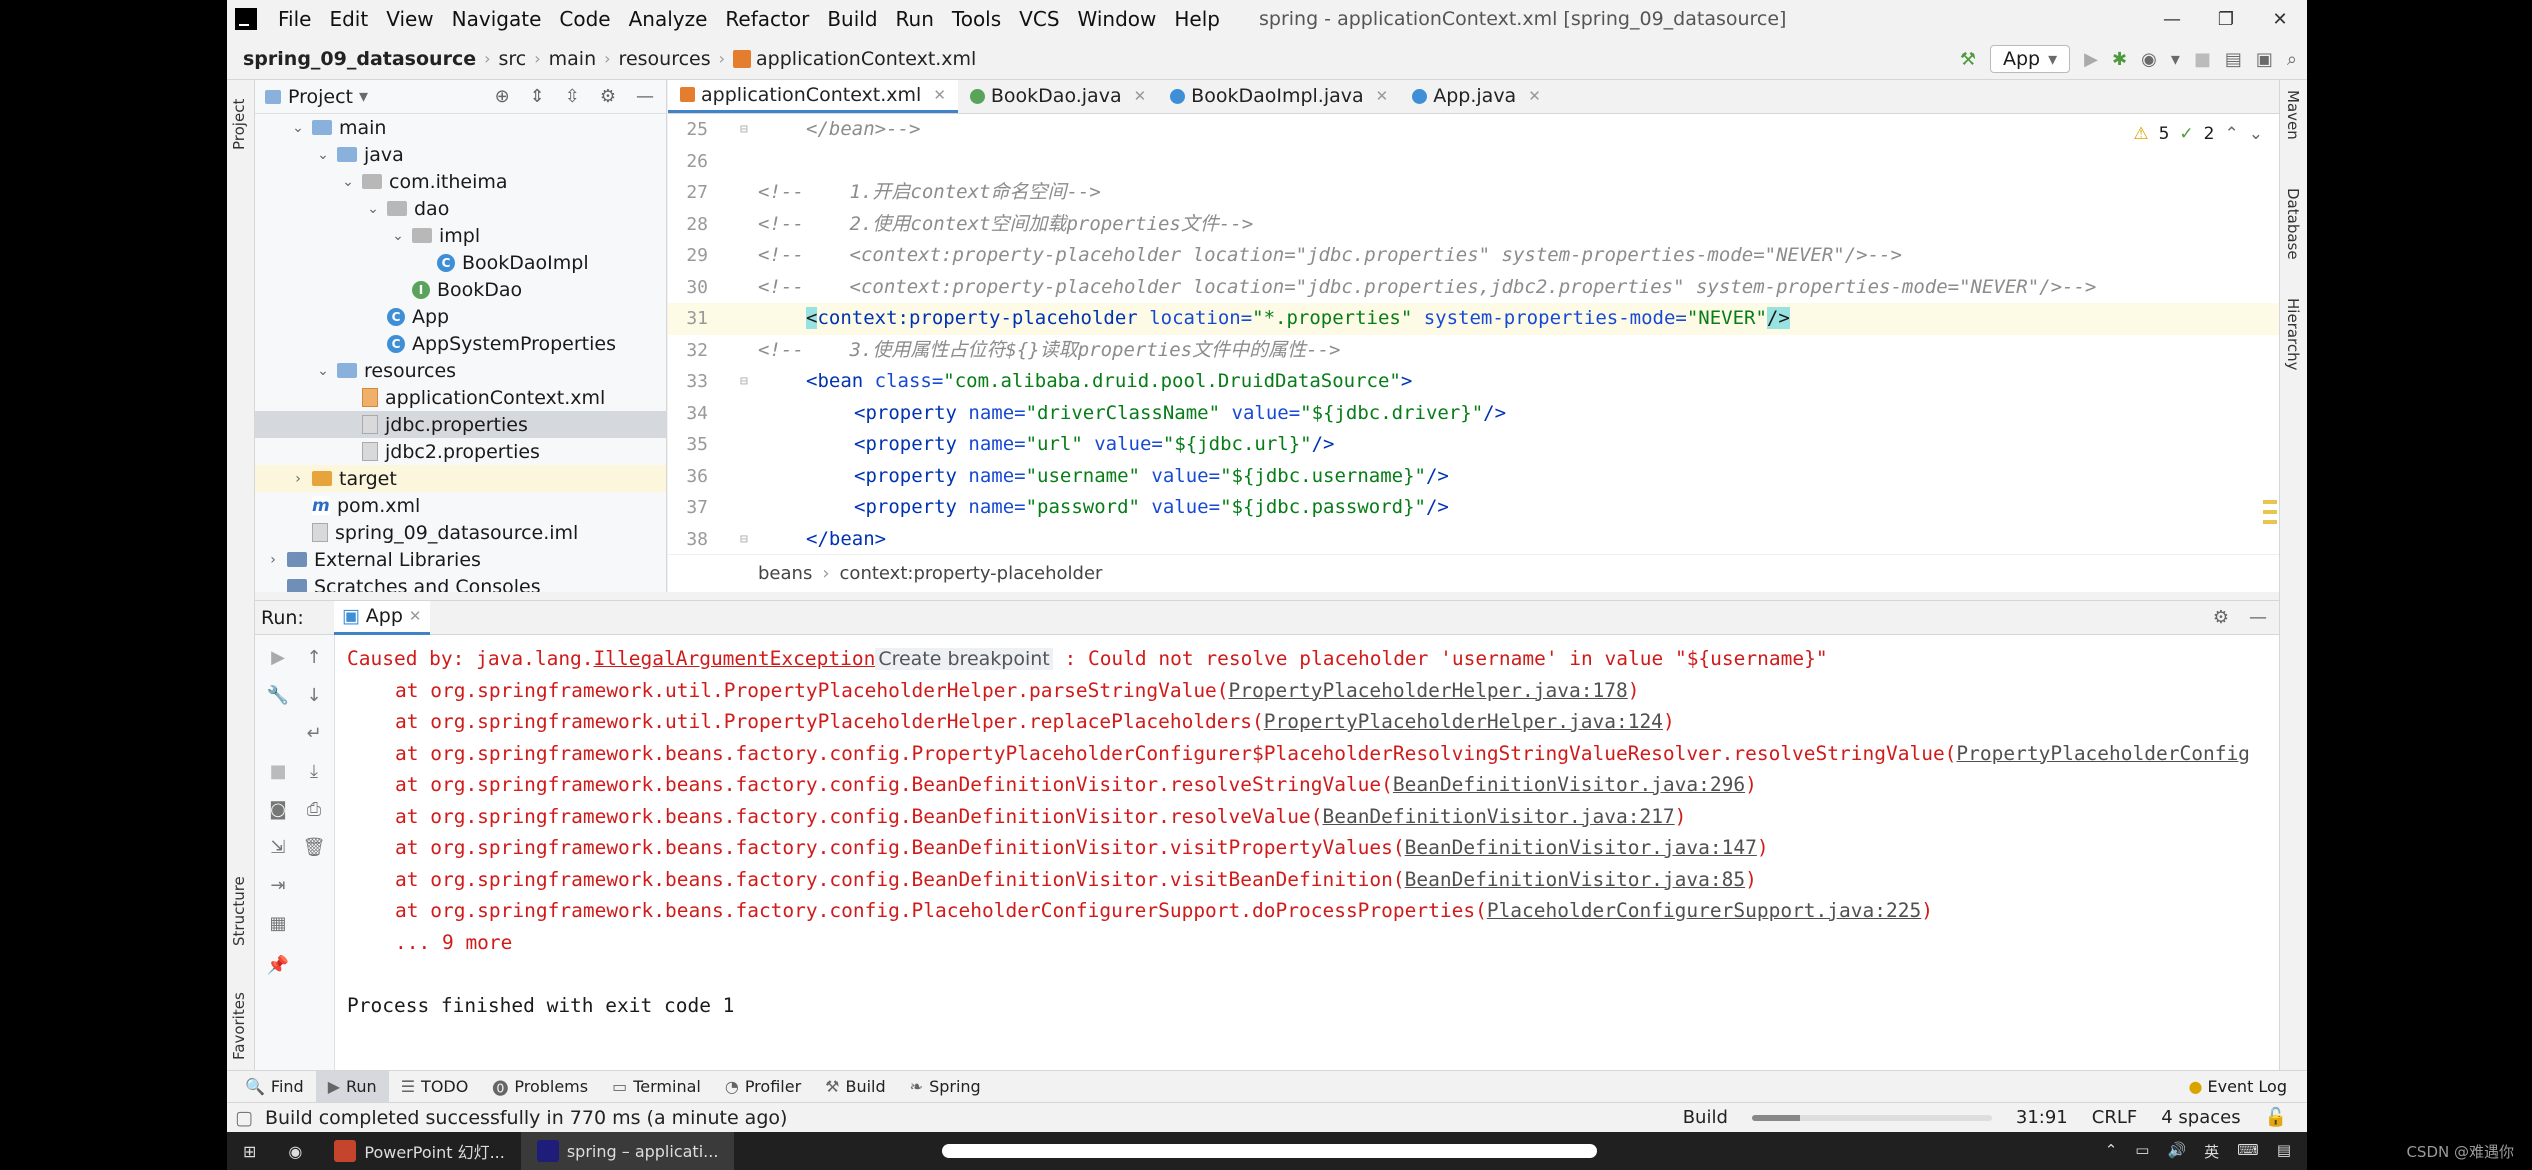  What do you see at coordinates (767, 19) in the screenshot?
I see `menu-refactor: Refactor` at bounding box center [767, 19].